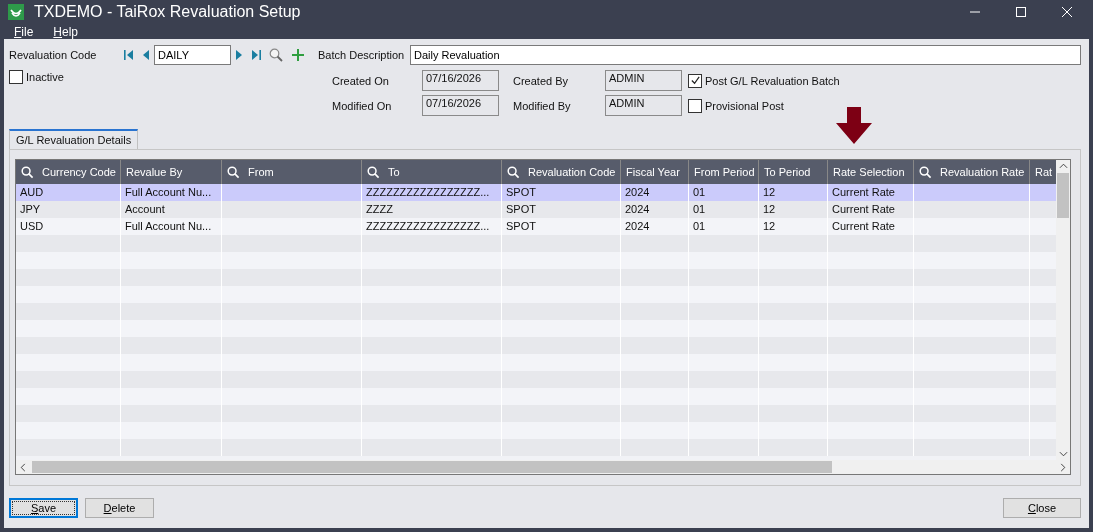 The width and height of the screenshot is (1093, 532). What do you see at coordinates (167, 12) in the screenshot?
I see `window-title: TXDEMO - TaiRox Revaluation Setup` at bounding box center [167, 12].